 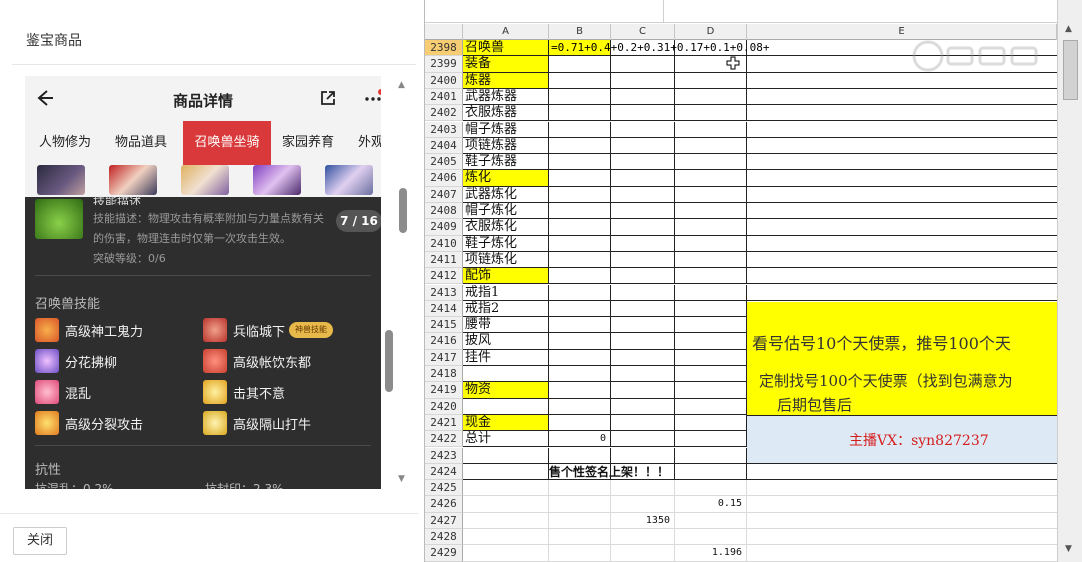 I want to click on row-number: 2407, so click(x=444, y=194).